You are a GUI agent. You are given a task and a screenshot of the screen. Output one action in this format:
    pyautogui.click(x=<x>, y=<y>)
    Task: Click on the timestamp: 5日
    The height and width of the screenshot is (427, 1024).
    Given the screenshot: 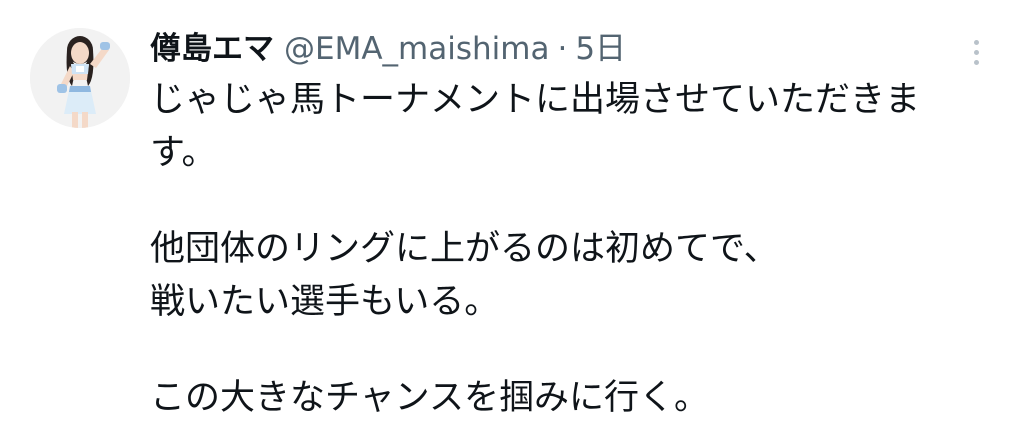 What is the action you would take?
    pyautogui.click(x=600, y=49)
    